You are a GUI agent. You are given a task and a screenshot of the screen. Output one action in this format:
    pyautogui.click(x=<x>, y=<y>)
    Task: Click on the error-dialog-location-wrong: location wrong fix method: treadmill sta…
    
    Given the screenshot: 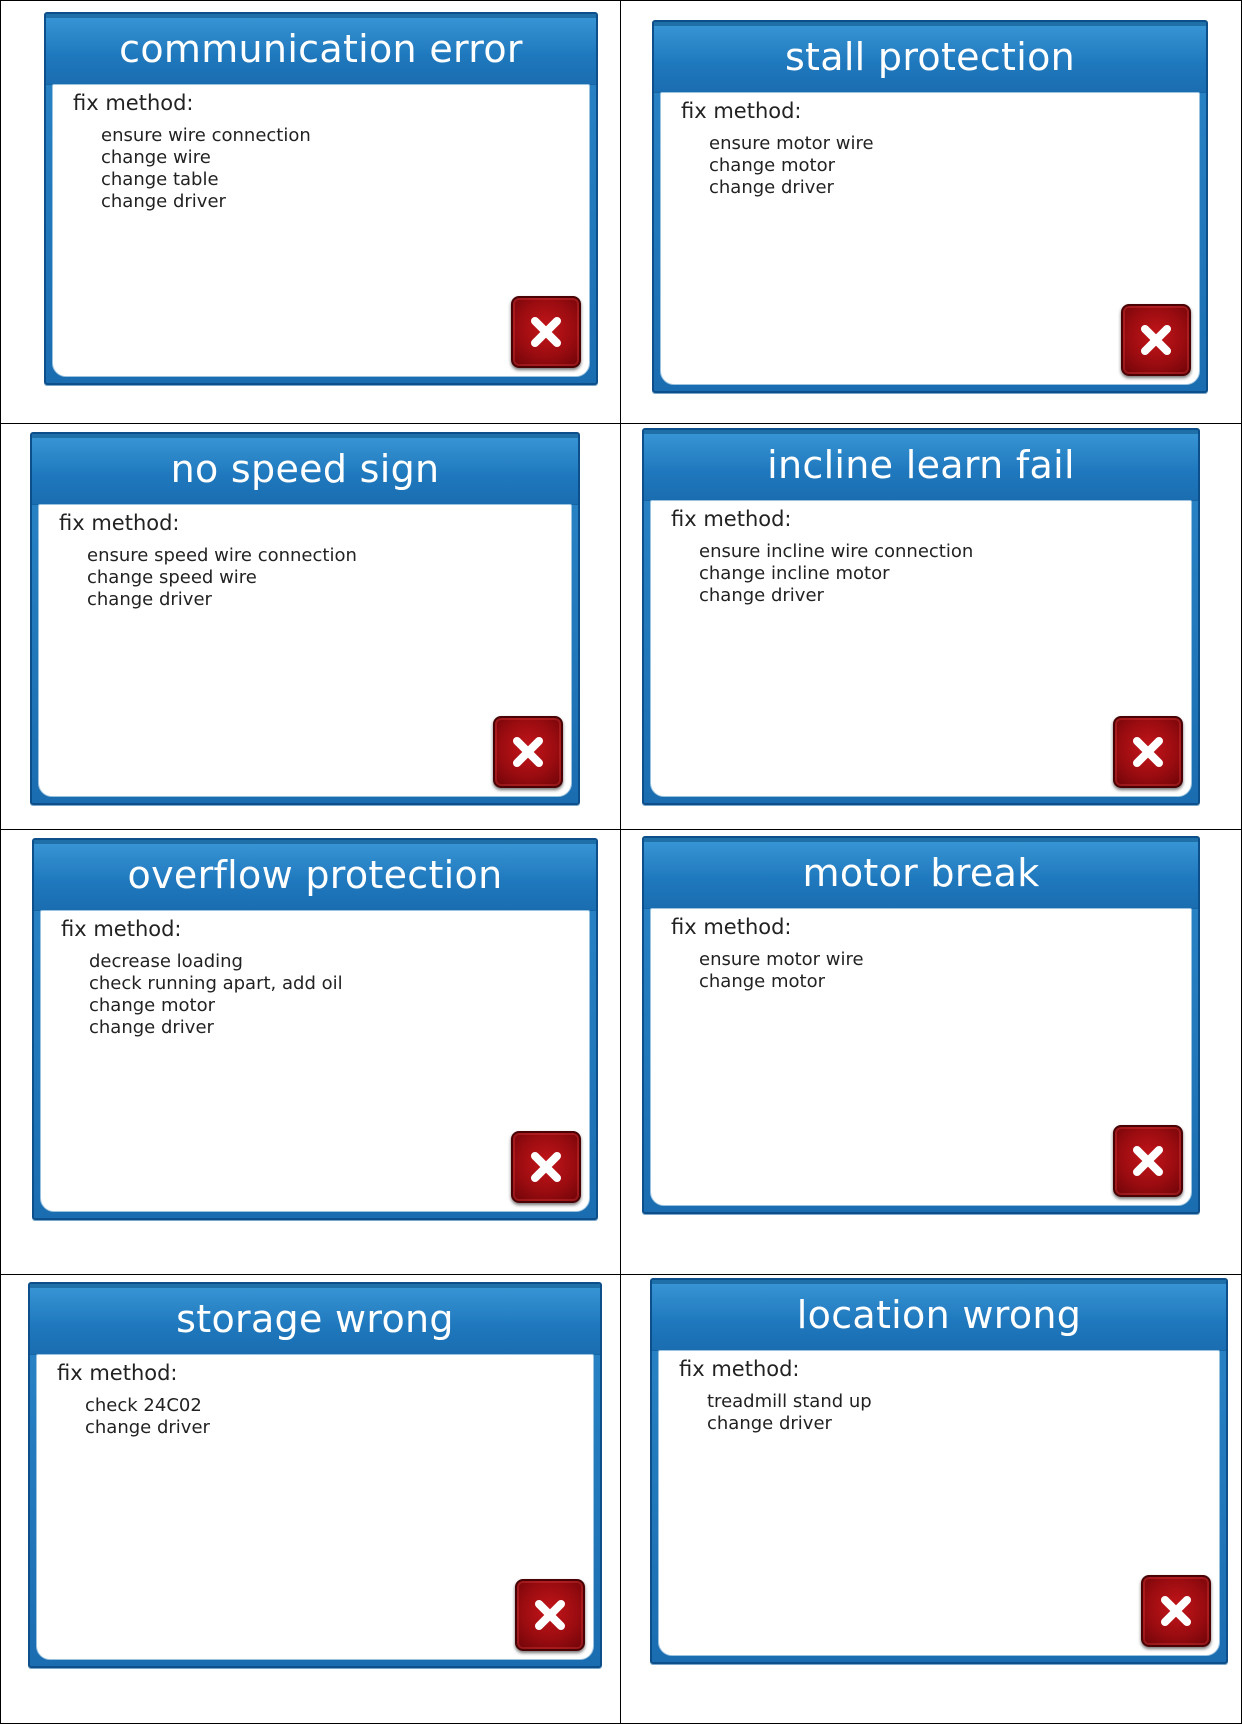 What is the action you would take?
    pyautogui.click(x=939, y=1471)
    